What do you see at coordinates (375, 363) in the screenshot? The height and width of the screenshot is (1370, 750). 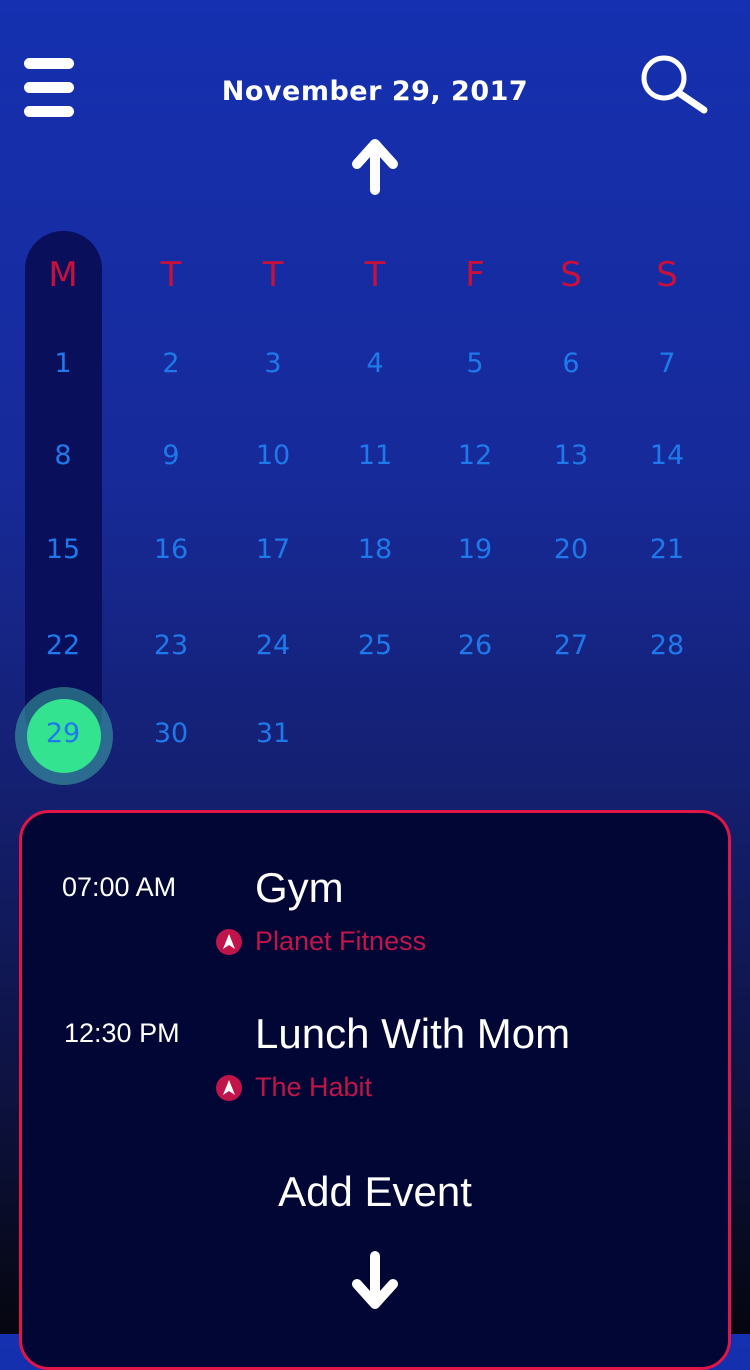 I see `calendar-day: 4` at bounding box center [375, 363].